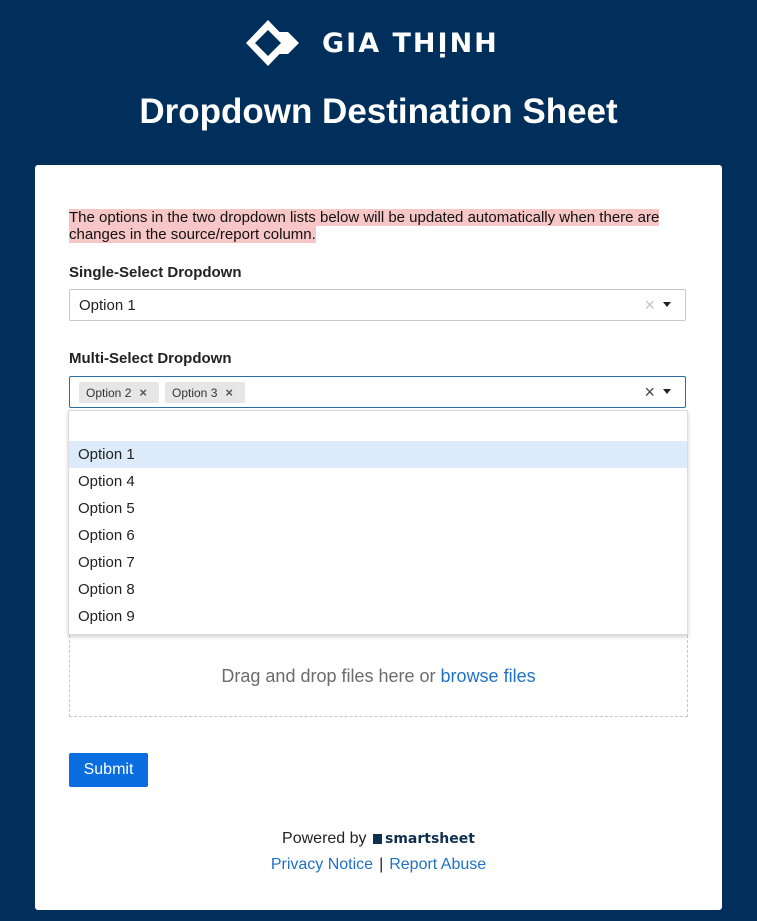 This screenshot has width=757, height=921. Describe the element at coordinates (378, 865) in the screenshot. I see `footer-links: Privacy Notice | Report Abuse` at that location.